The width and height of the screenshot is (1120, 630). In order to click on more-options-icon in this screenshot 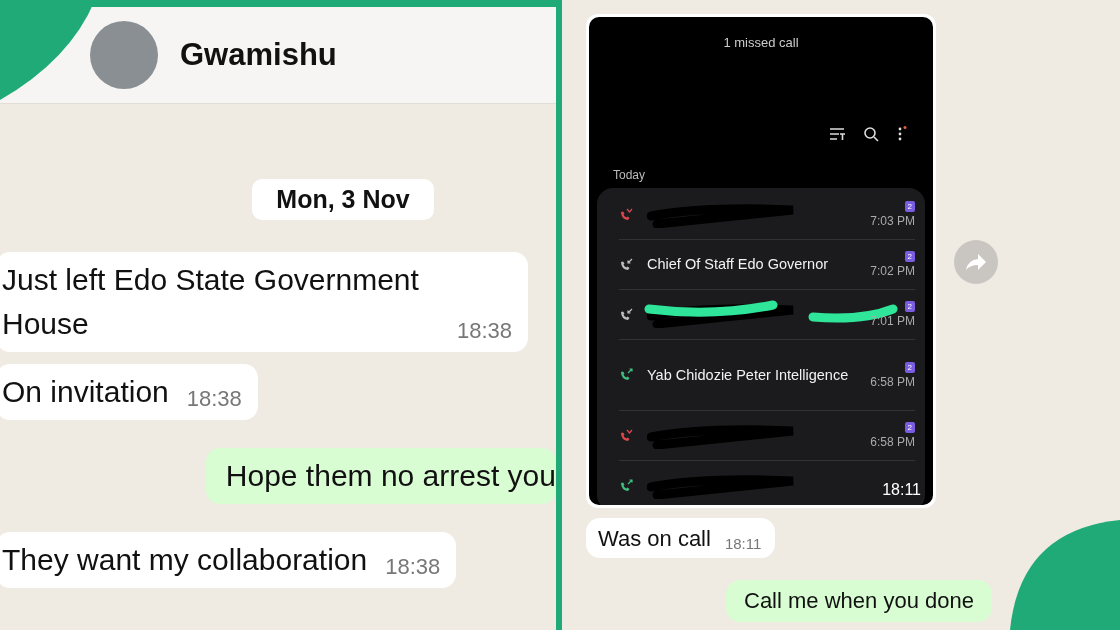, I will do `click(902, 134)`.